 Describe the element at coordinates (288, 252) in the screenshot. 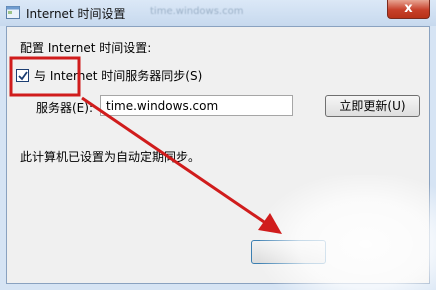

I see `ok-button` at that location.